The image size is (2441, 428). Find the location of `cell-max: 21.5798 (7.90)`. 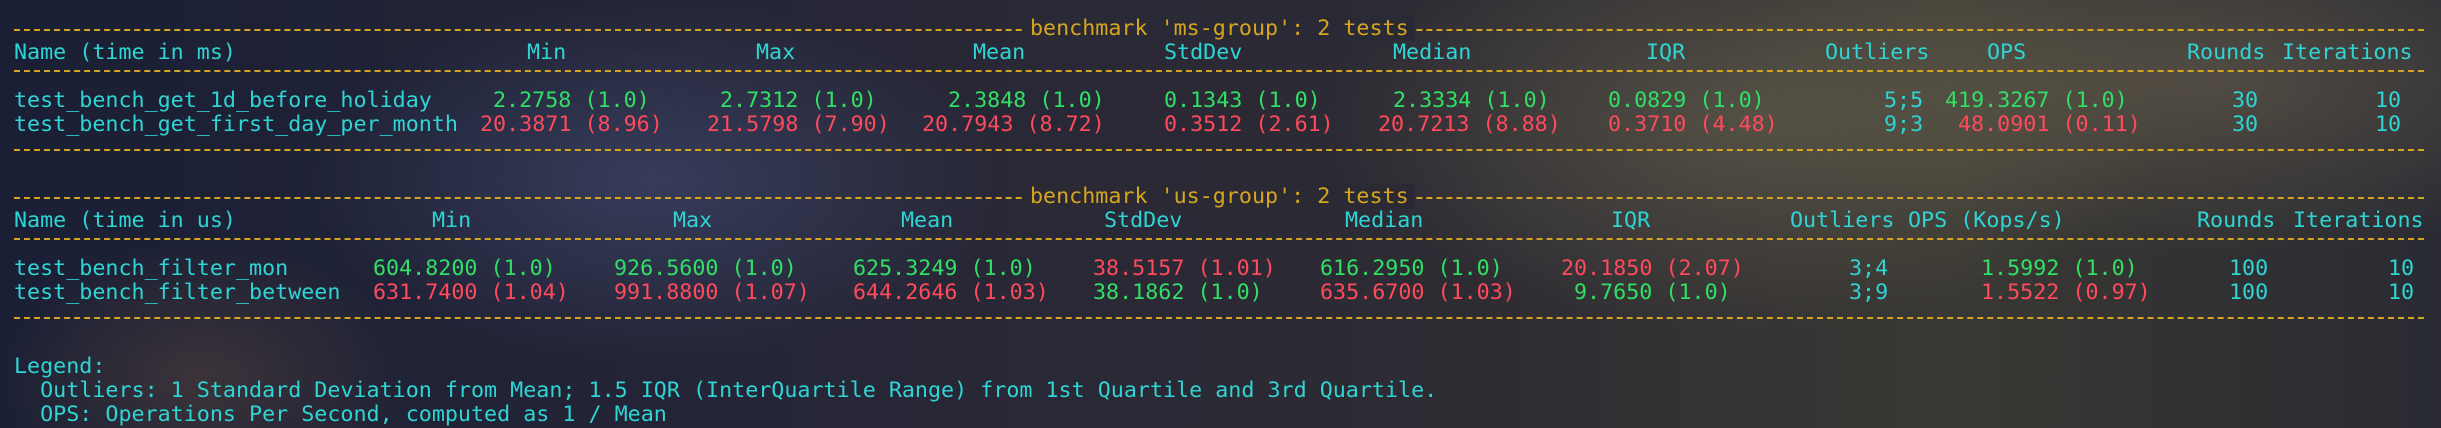

cell-max: 21.5798 (7.90) is located at coordinates (798, 124).